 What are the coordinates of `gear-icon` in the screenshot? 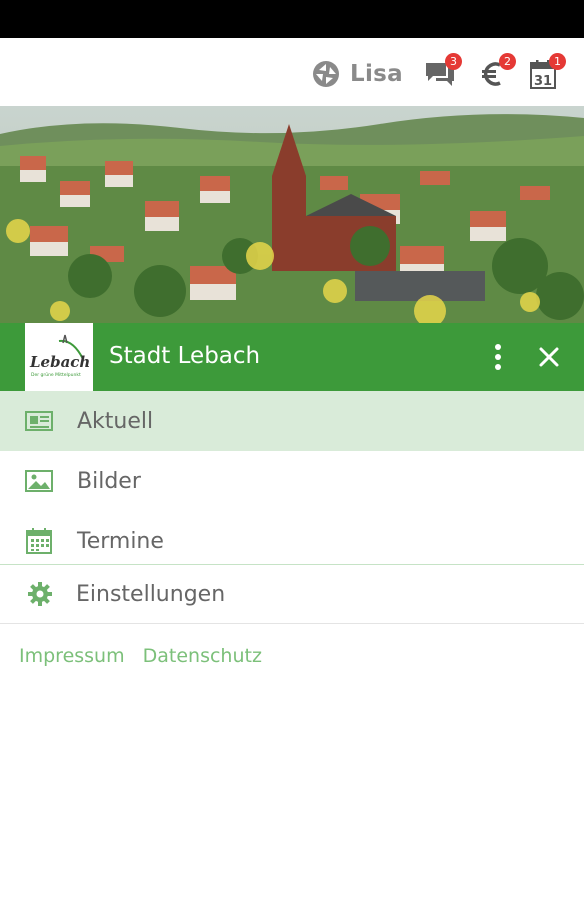 It's located at (40, 594).